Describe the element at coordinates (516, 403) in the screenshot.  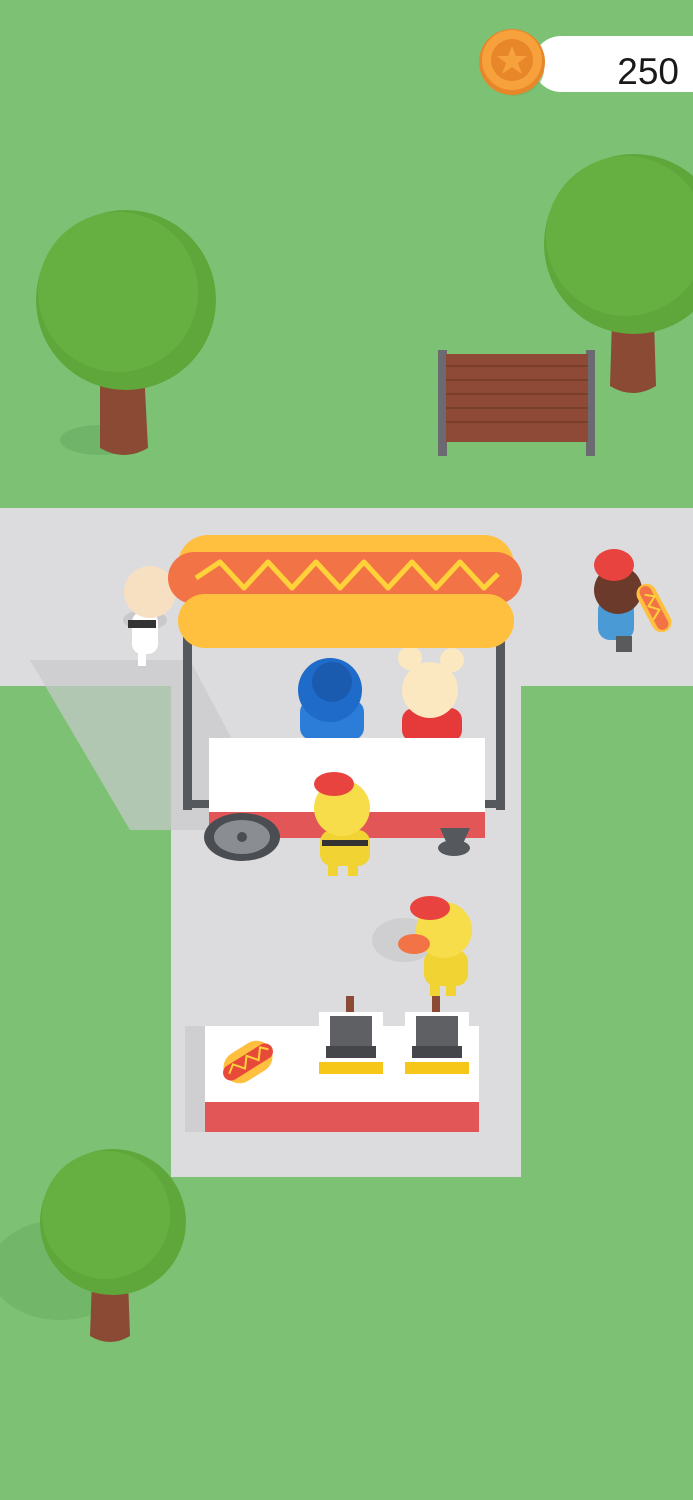
I see `park-bench` at that location.